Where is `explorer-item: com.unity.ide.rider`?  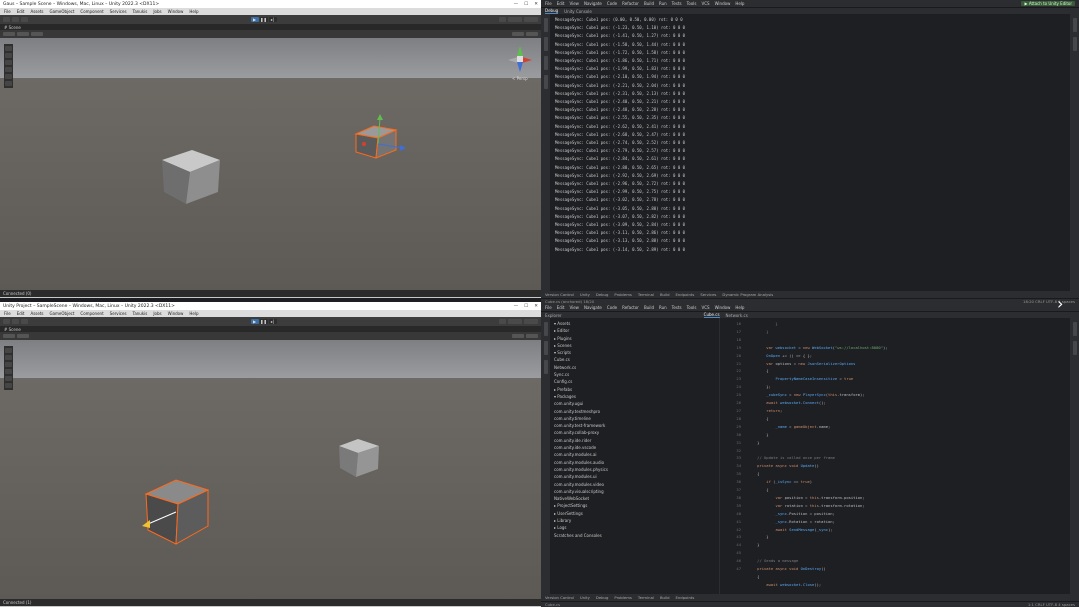 explorer-item: com.unity.ide.rider is located at coordinates (634, 440).